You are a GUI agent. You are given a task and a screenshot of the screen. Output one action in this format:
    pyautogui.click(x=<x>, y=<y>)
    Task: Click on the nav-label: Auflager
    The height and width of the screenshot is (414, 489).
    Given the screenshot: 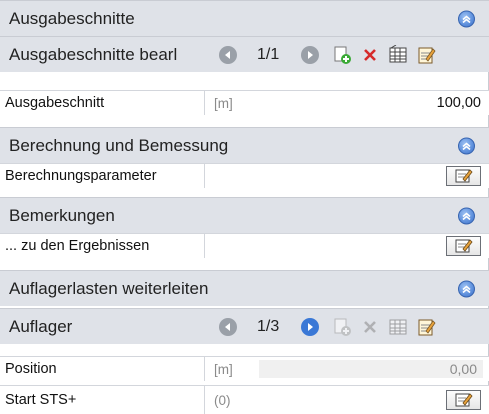 What is the action you would take?
    pyautogui.click(x=41, y=326)
    